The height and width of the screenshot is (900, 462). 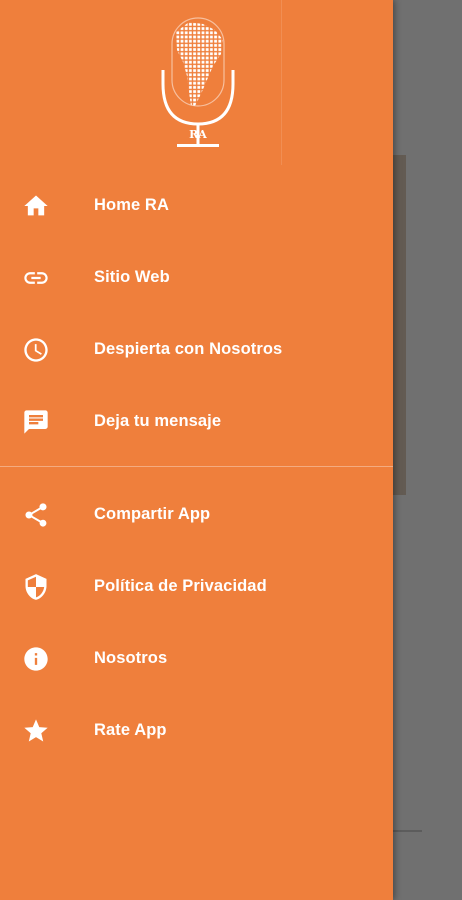 What do you see at coordinates (131, 658) in the screenshot?
I see `menu-item-label: Nosotros` at bounding box center [131, 658].